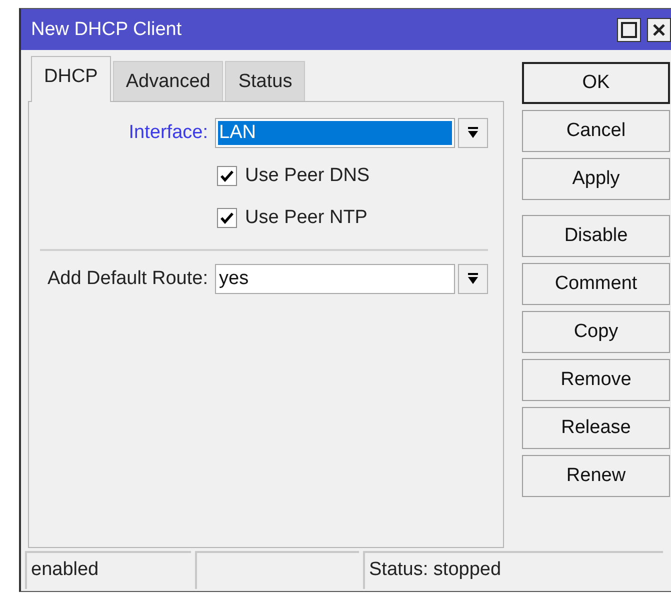  I want to click on dialog-button: Release, so click(596, 428).